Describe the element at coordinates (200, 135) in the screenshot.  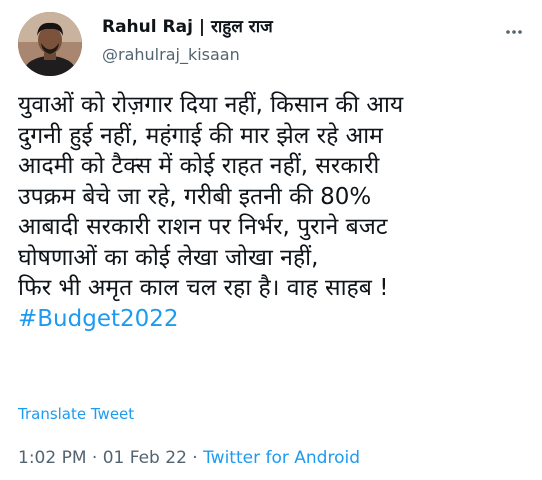
I see `tweet-text-line: दुगनी हुई नहीं, महंगाई की मार झेल रहे आम` at that location.